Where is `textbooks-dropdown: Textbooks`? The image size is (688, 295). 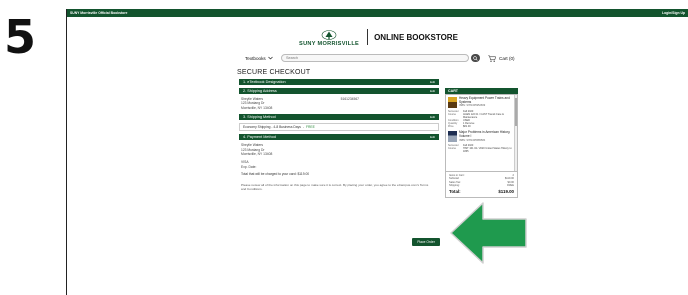
textbooks-dropdown: Textbooks is located at coordinates (263, 58).